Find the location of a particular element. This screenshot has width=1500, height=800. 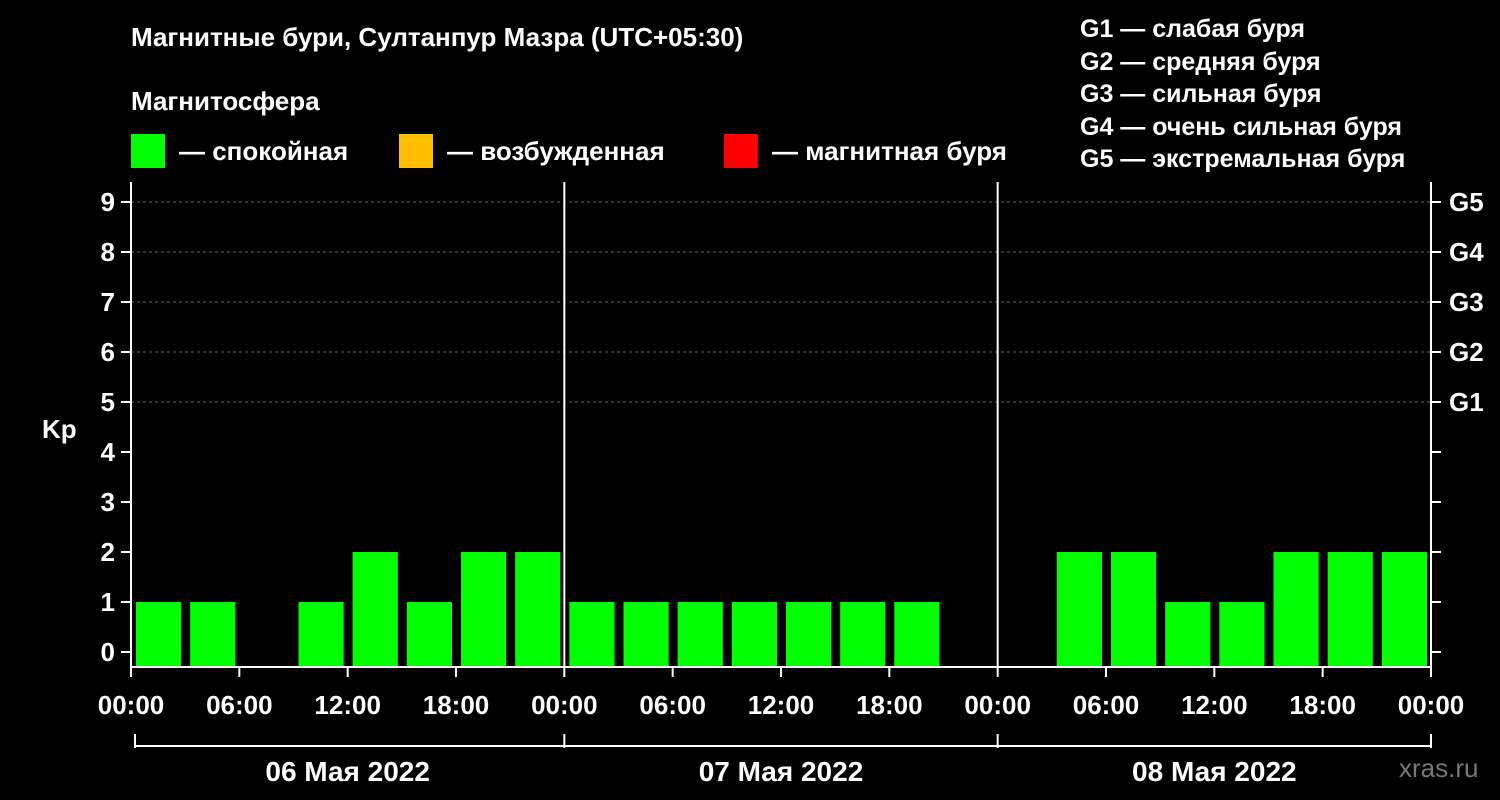

g-level-label-g3: G3 is located at coordinates (1466, 302).